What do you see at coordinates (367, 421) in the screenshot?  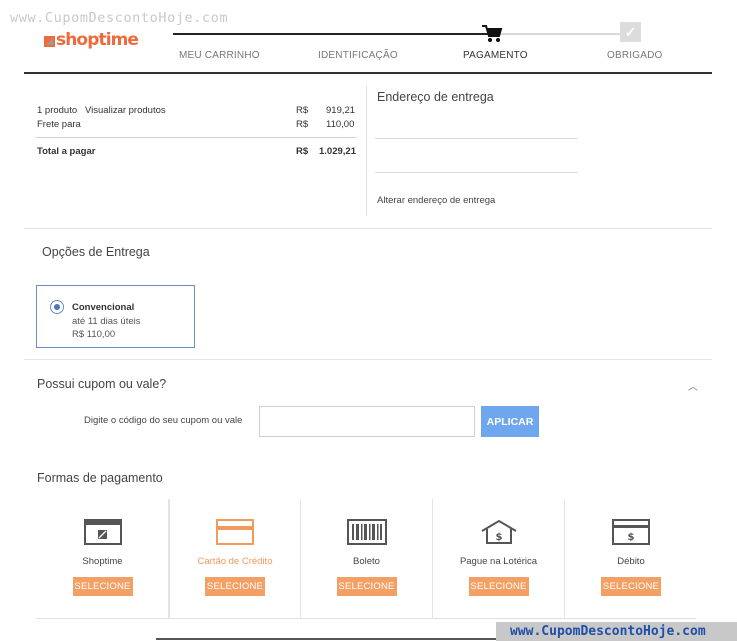 I see `coupon-input` at bounding box center [367, 421].